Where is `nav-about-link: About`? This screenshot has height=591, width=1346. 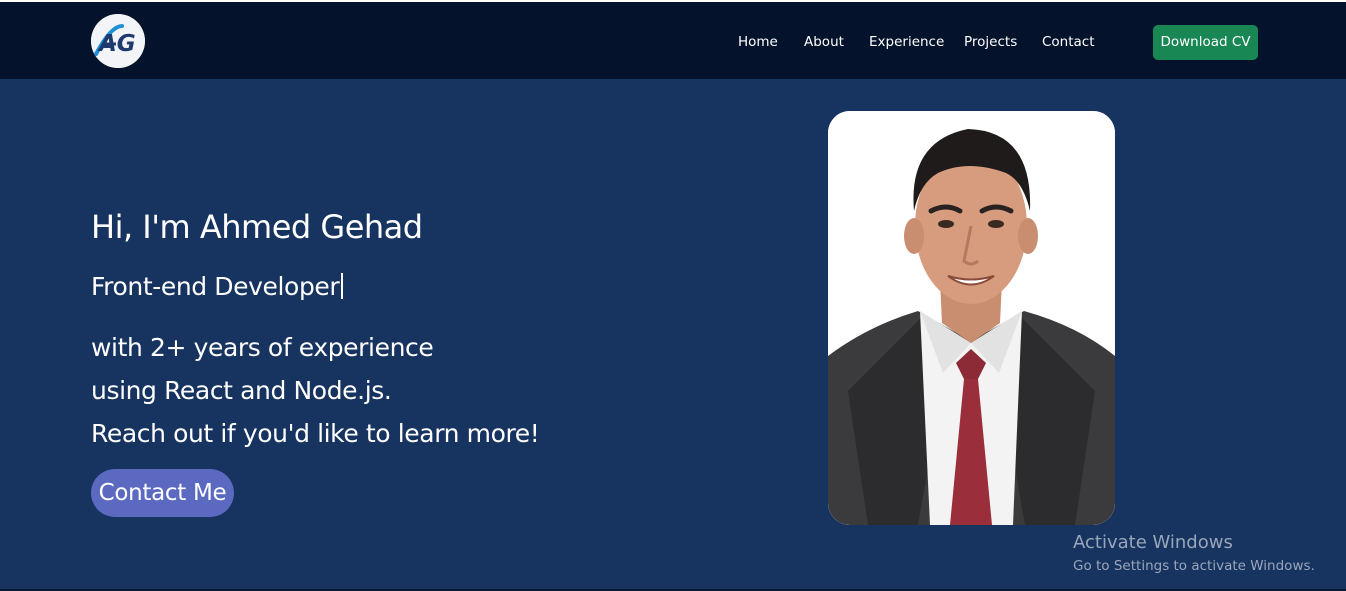
nav-about-link: About is located at coordinates (824, 42).